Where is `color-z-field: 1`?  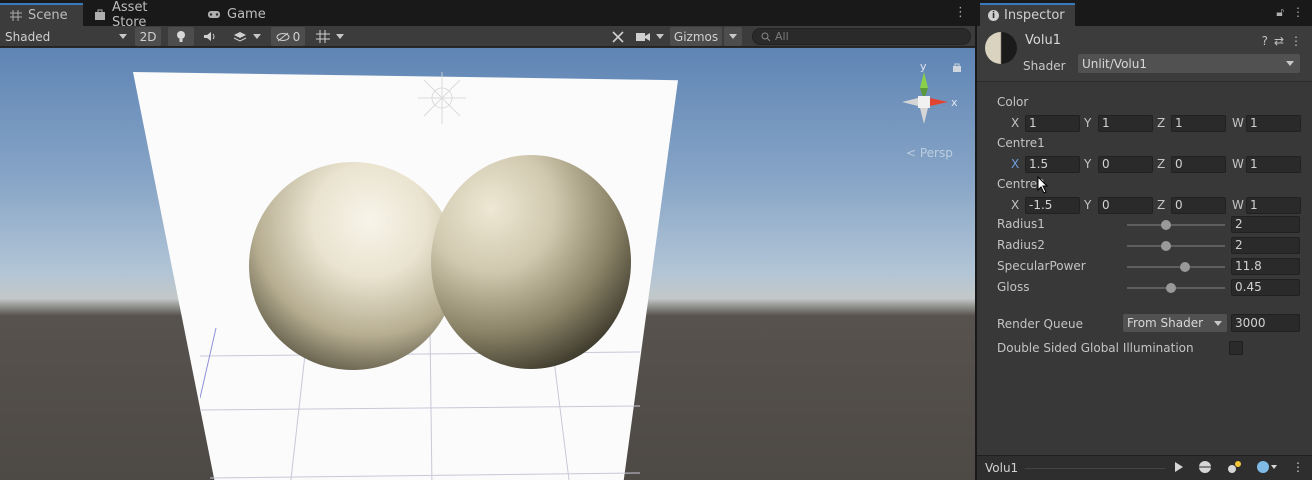
color-z-field: 1 is located at coordinates (1198, 123).